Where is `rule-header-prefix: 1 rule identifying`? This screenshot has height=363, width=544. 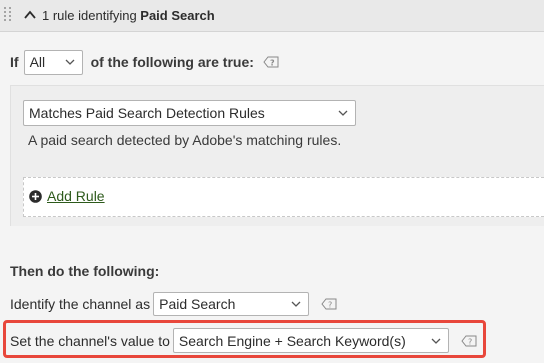
rule-header-prefix: 1 rule identifying is located at coordinates (91, 15).